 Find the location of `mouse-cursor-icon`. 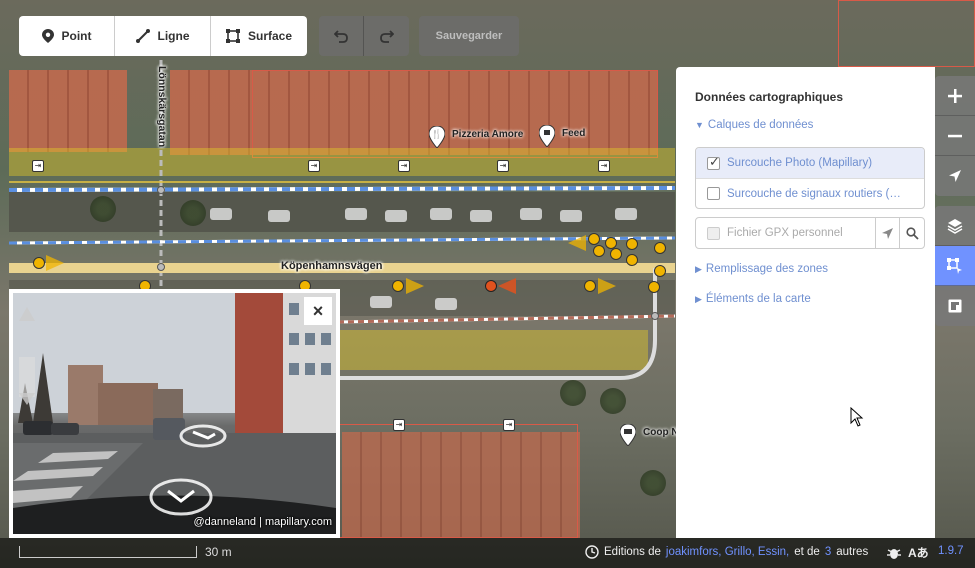

mouse-cursor-icon is located at coordinates (857, 417).